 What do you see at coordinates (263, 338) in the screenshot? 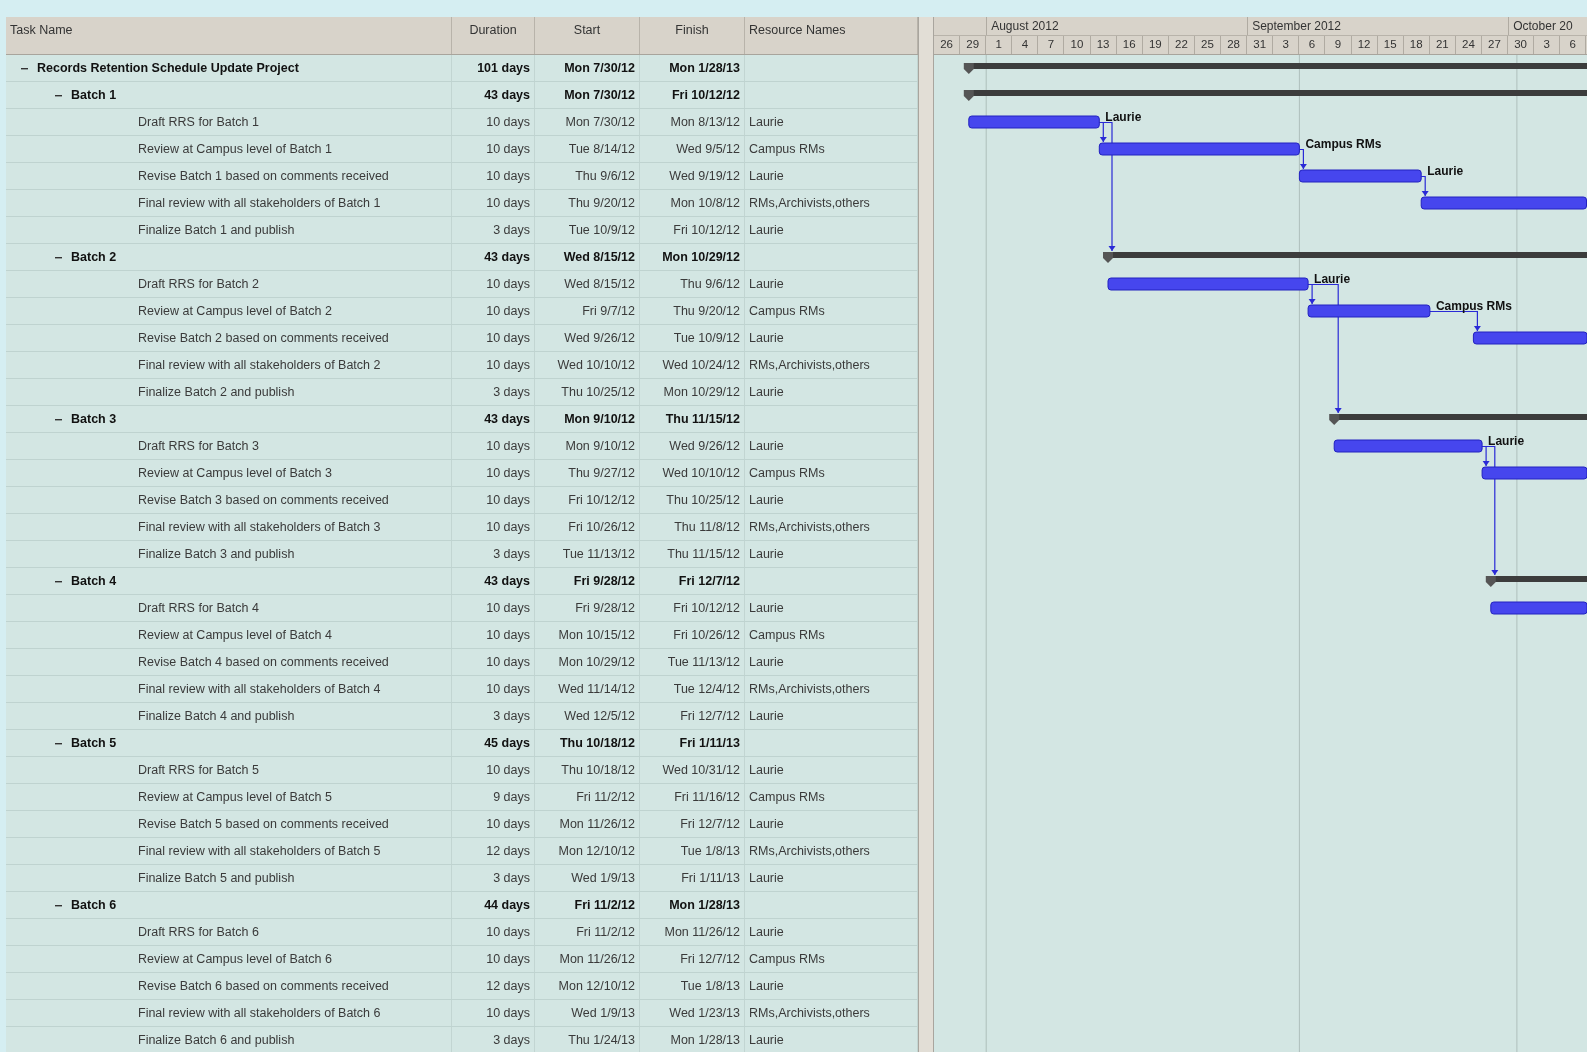
I see `task-name: Revise Batch 2 based on comments received` at bounding box center [263, 338].